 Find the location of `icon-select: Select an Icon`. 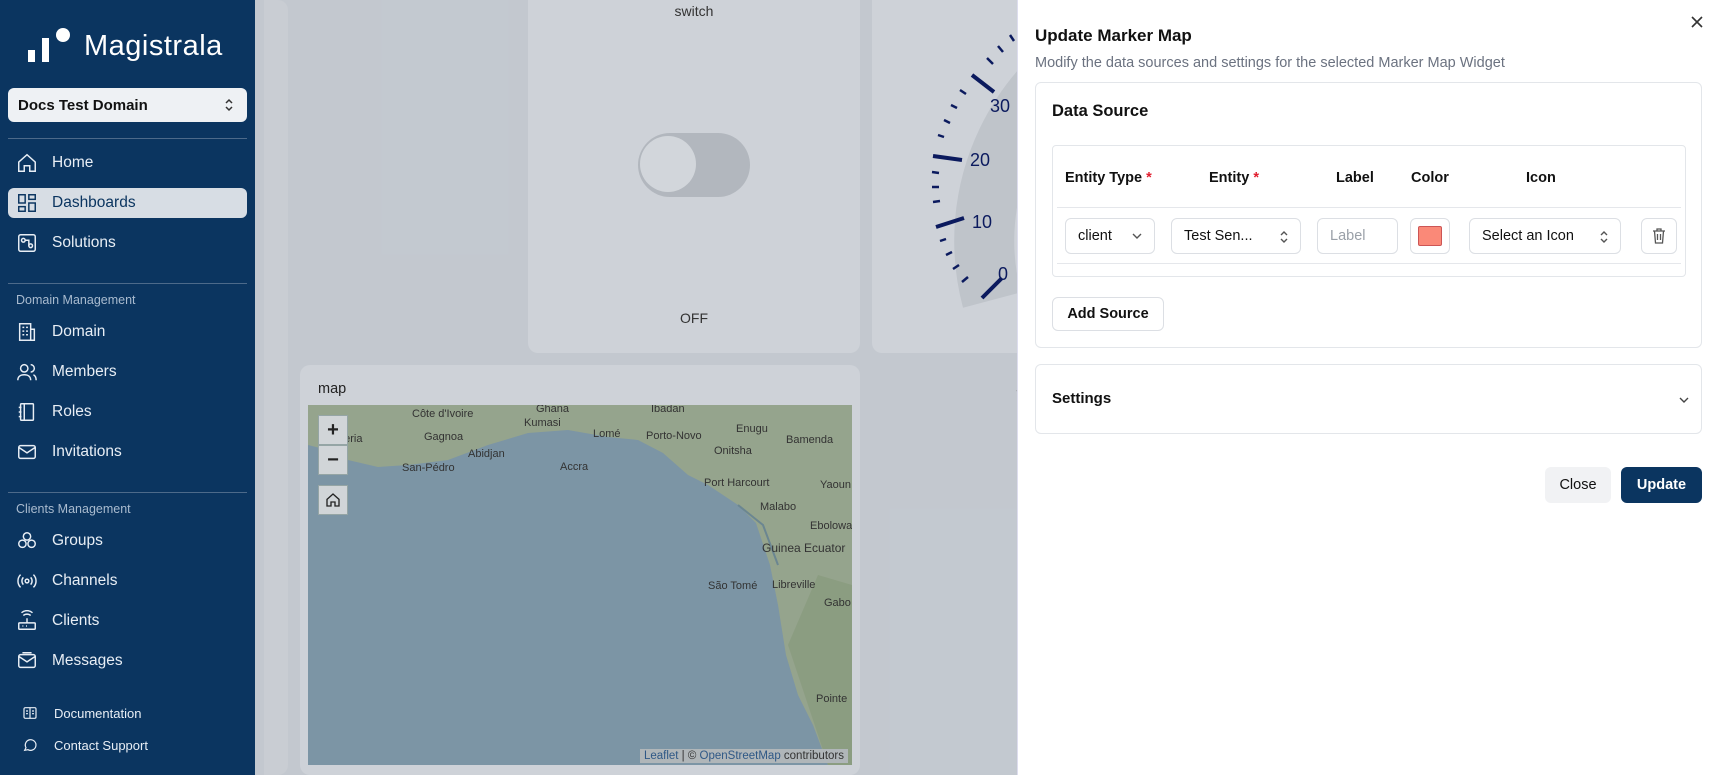

icon-select: Select an Icon is located at coordinates (1545, 236).